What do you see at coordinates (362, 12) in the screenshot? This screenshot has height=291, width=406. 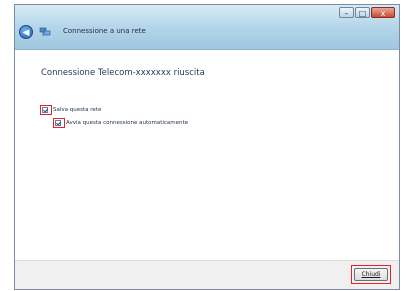 I see `maximize-button: □` at bounding box center [362, 12].